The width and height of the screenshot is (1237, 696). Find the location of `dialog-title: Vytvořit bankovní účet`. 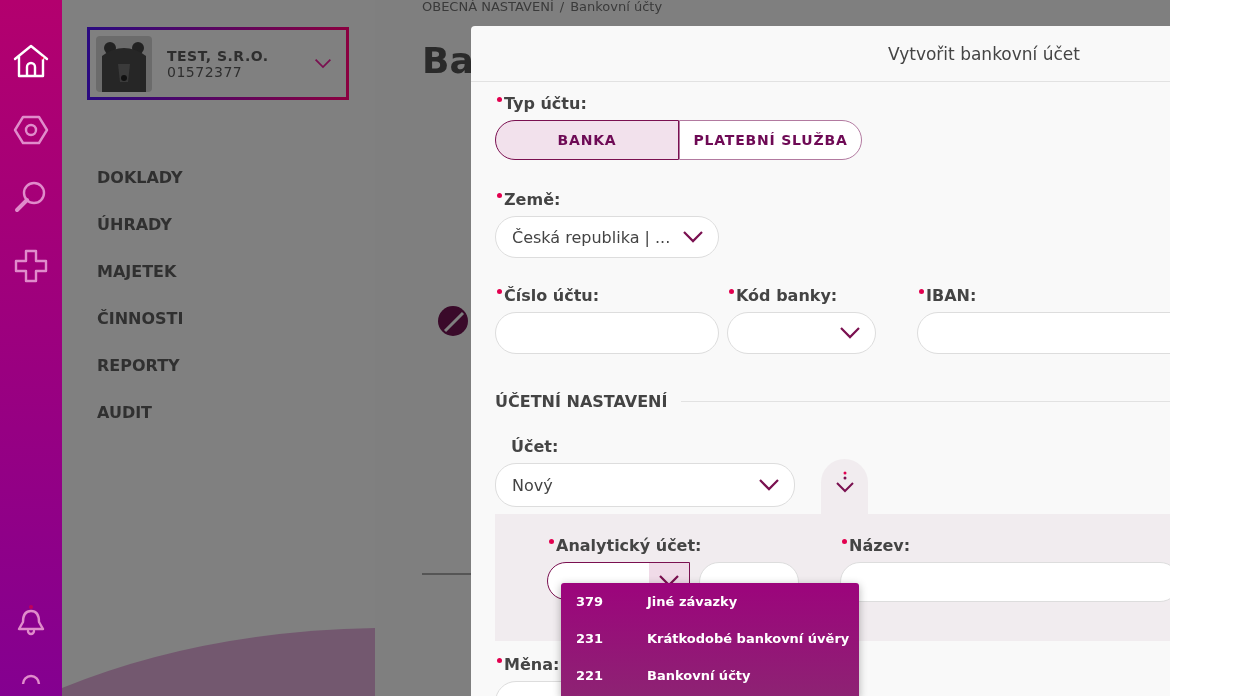

dialog-title: Vytvořit bankovní účet is located at coordinates (984, 53).